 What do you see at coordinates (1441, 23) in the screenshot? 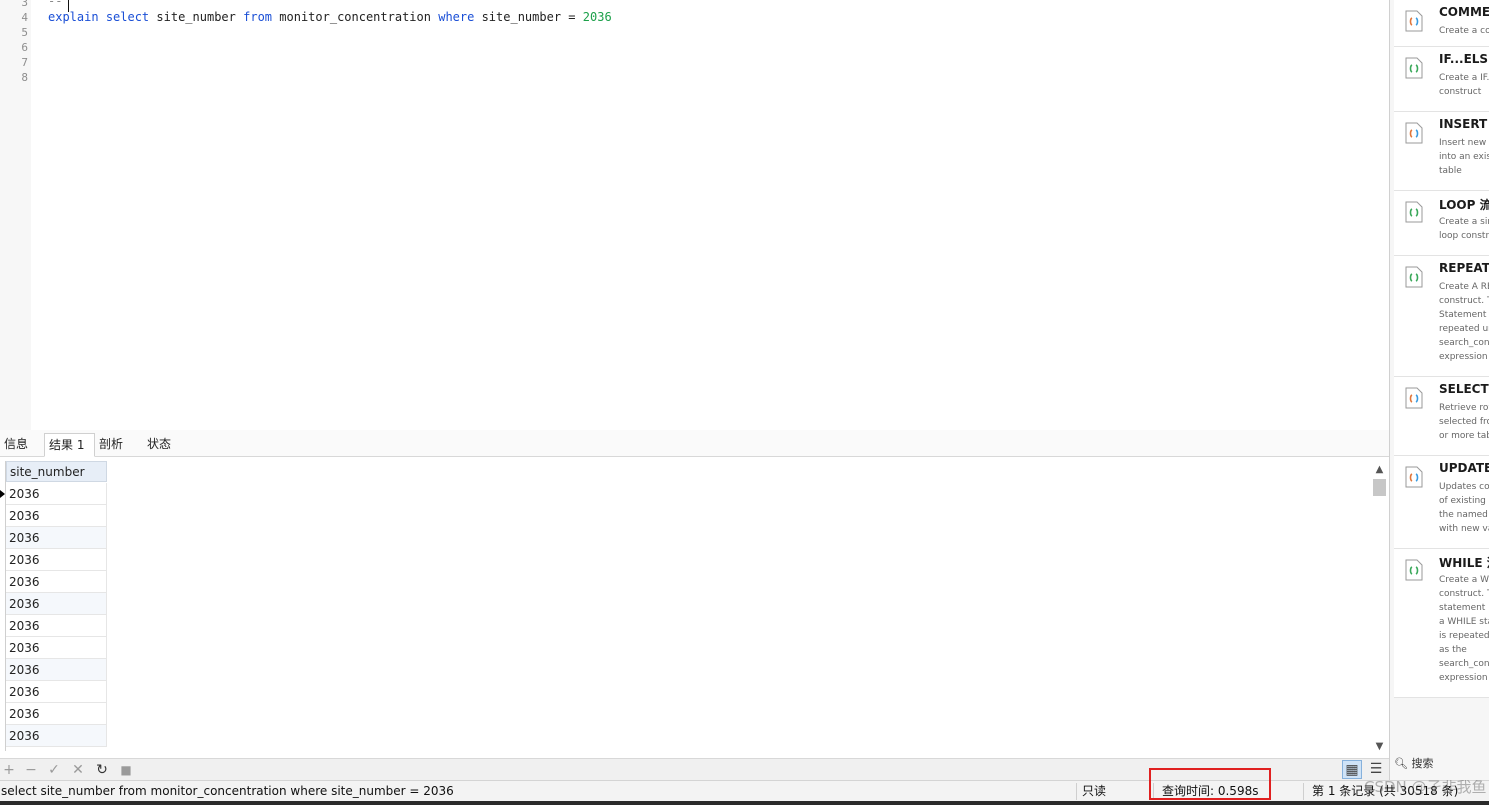
I see `snippet-item: COMME Create a co` at bounding box center [1441, 23].